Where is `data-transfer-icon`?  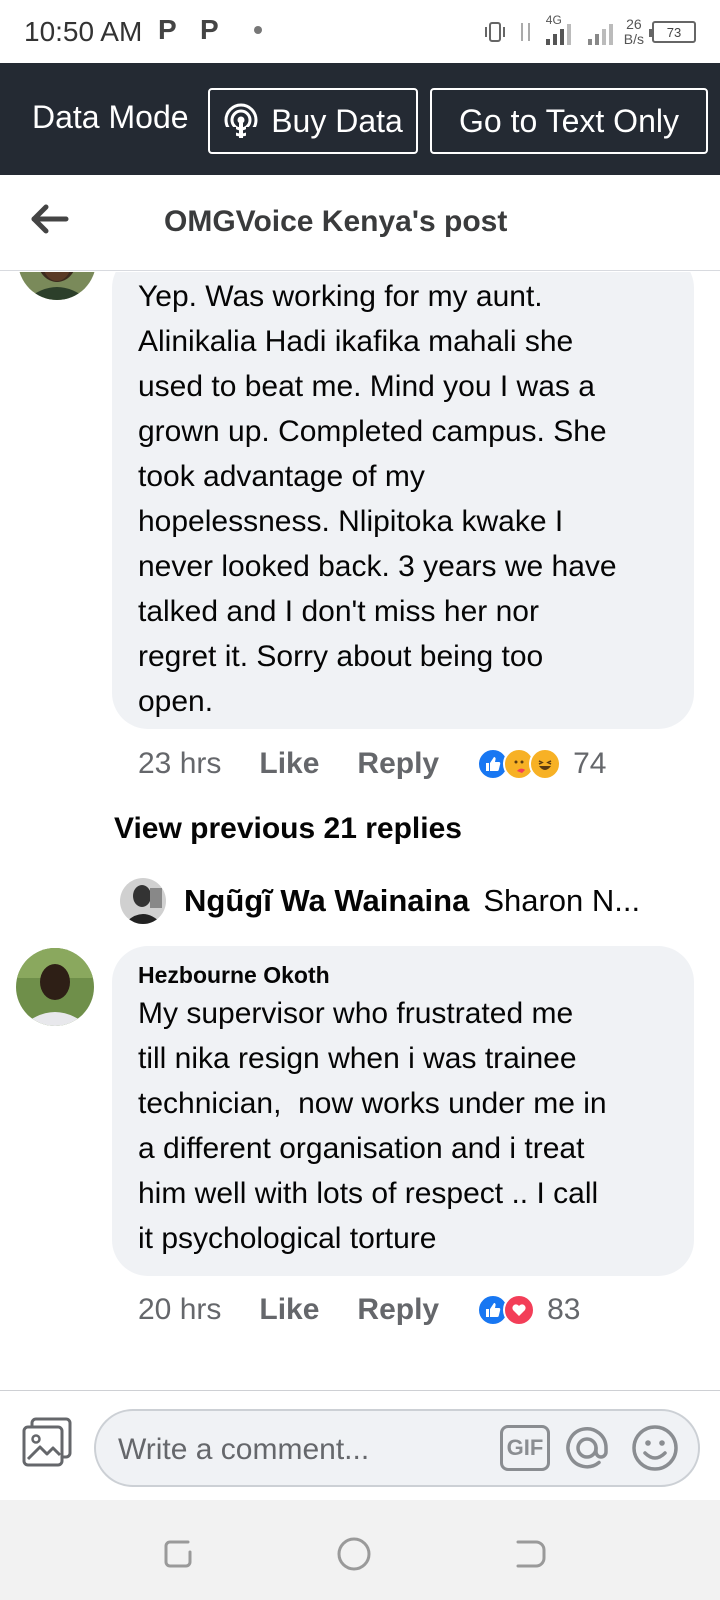
data-transfer-icon is located at coordinates (525, 32).